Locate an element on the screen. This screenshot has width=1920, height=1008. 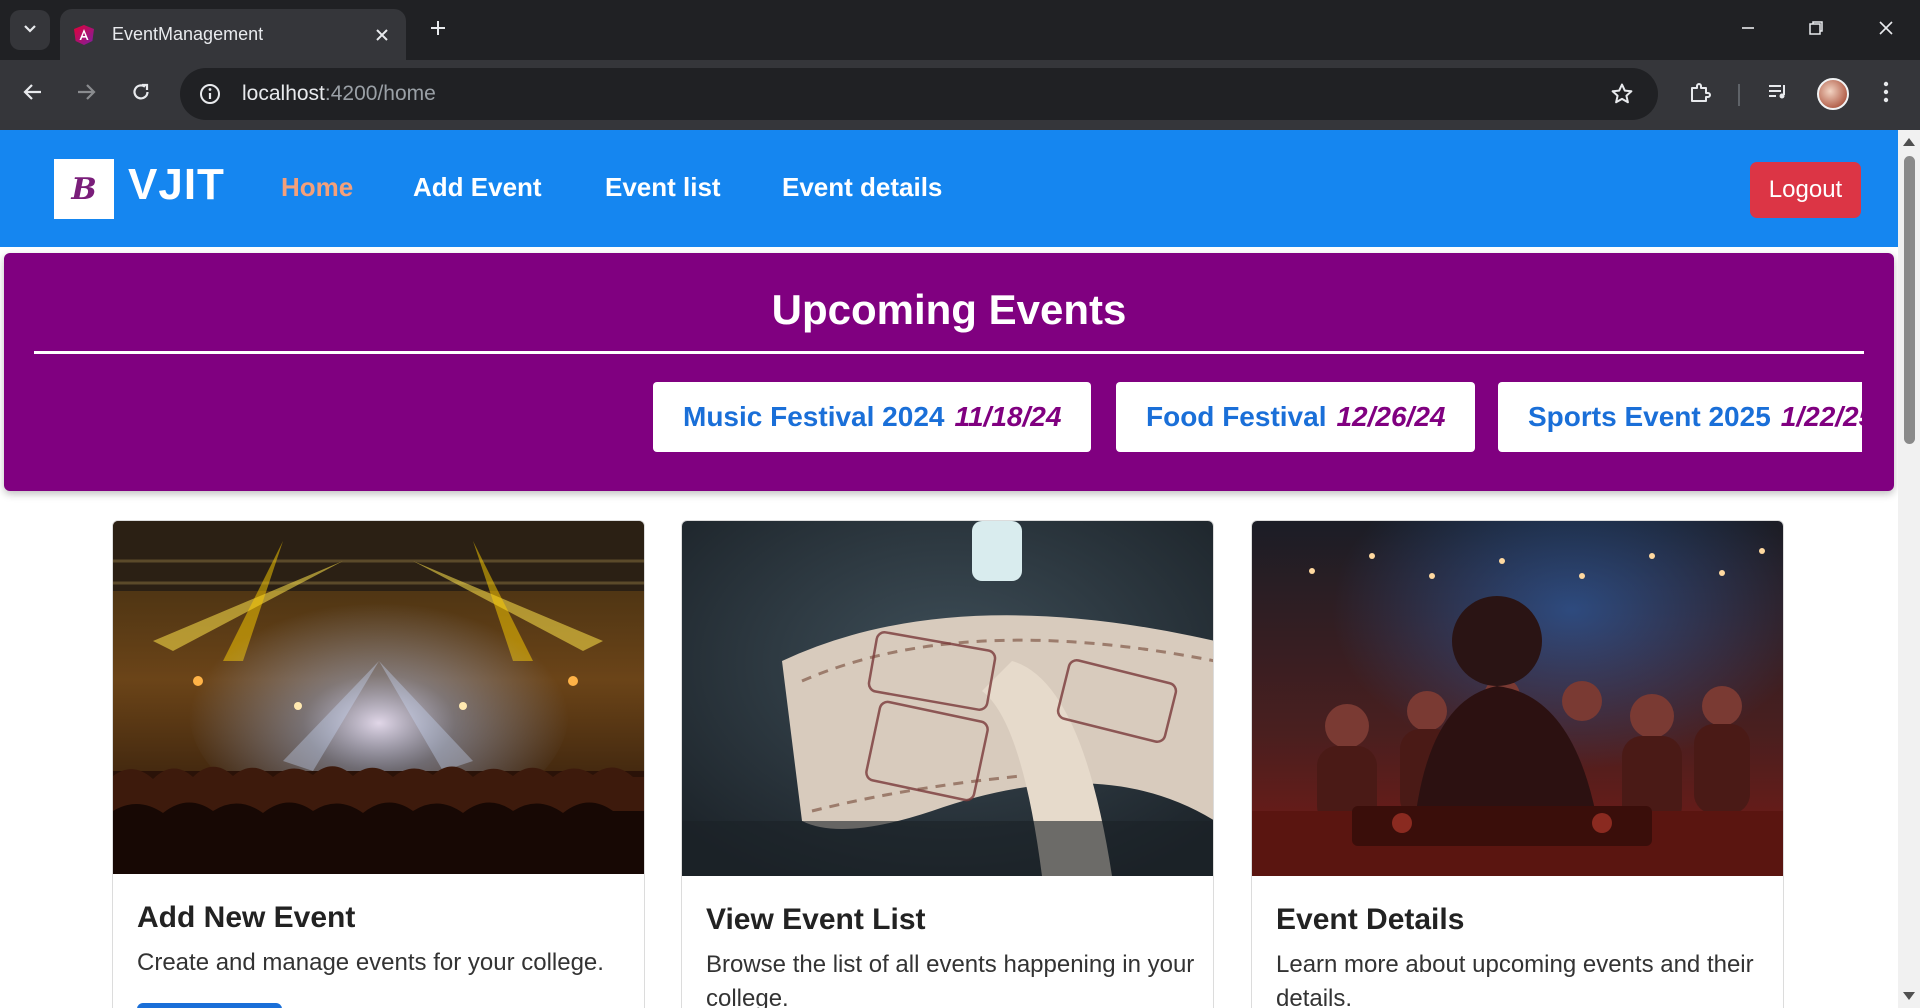
event-chip: Sports Event 2025 1/22/25 is located at coordinates (1680, 417).